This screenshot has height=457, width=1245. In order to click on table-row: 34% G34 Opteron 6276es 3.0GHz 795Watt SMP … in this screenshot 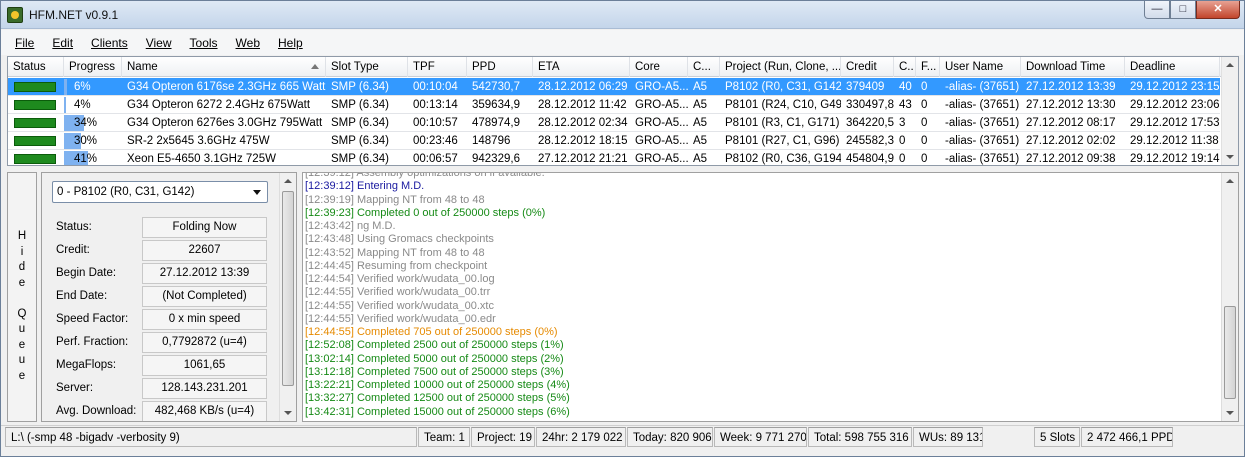, I will do `click(614, 123)`.